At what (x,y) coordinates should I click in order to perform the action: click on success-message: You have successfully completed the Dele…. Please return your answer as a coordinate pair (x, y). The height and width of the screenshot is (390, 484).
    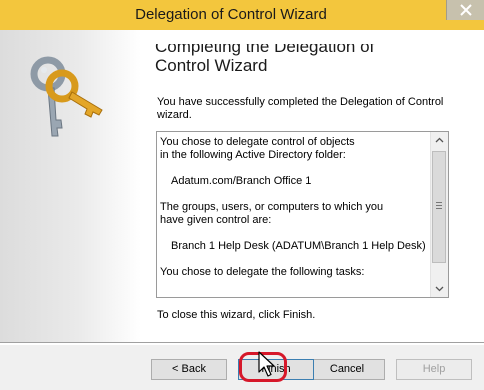
    Looking at the image, I should click on (300, 108).